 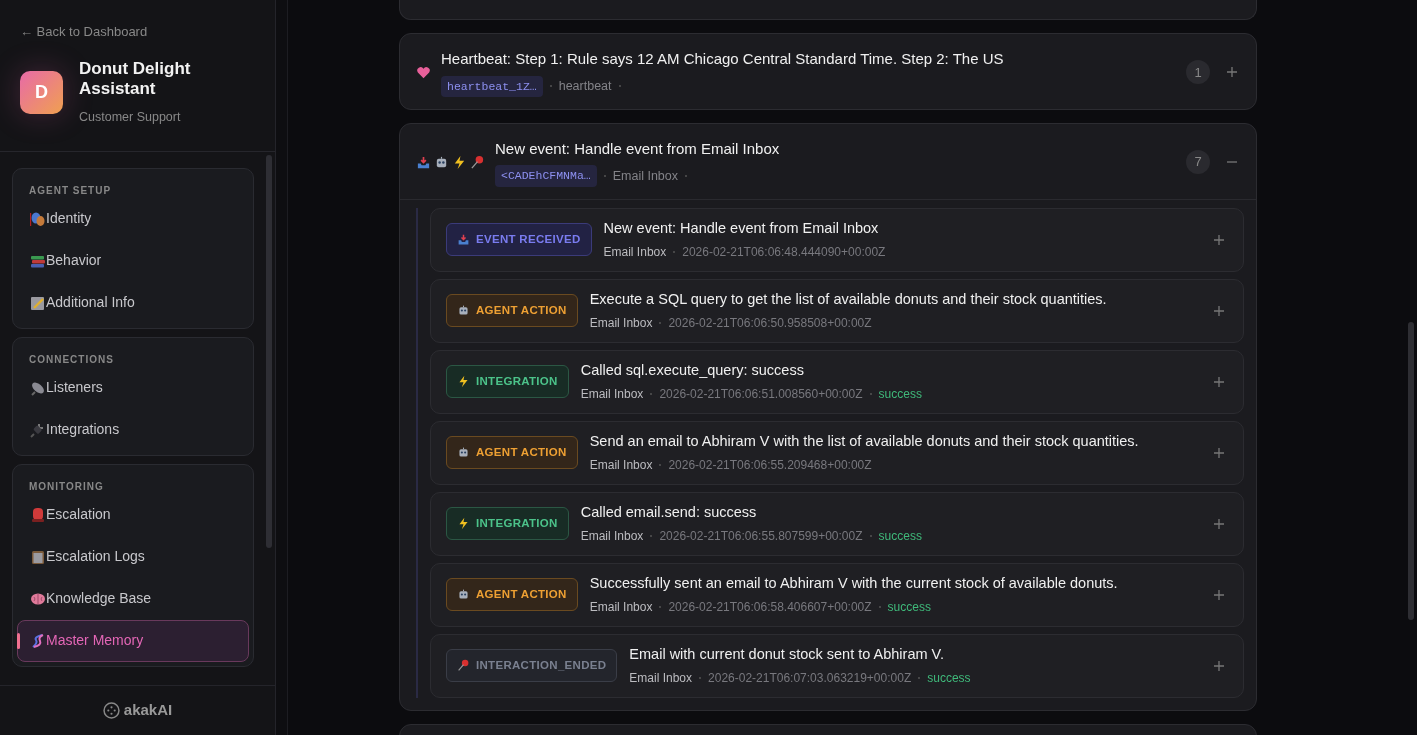 I want to click on sidebar-item: Behavior, so click(x=133, y=260).